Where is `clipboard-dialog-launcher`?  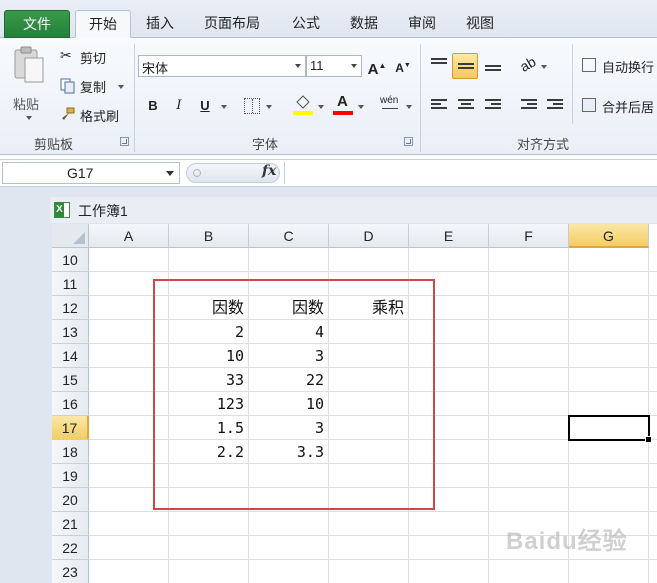
clipboard-dialog-launcher is located at coordinates (124, 141).